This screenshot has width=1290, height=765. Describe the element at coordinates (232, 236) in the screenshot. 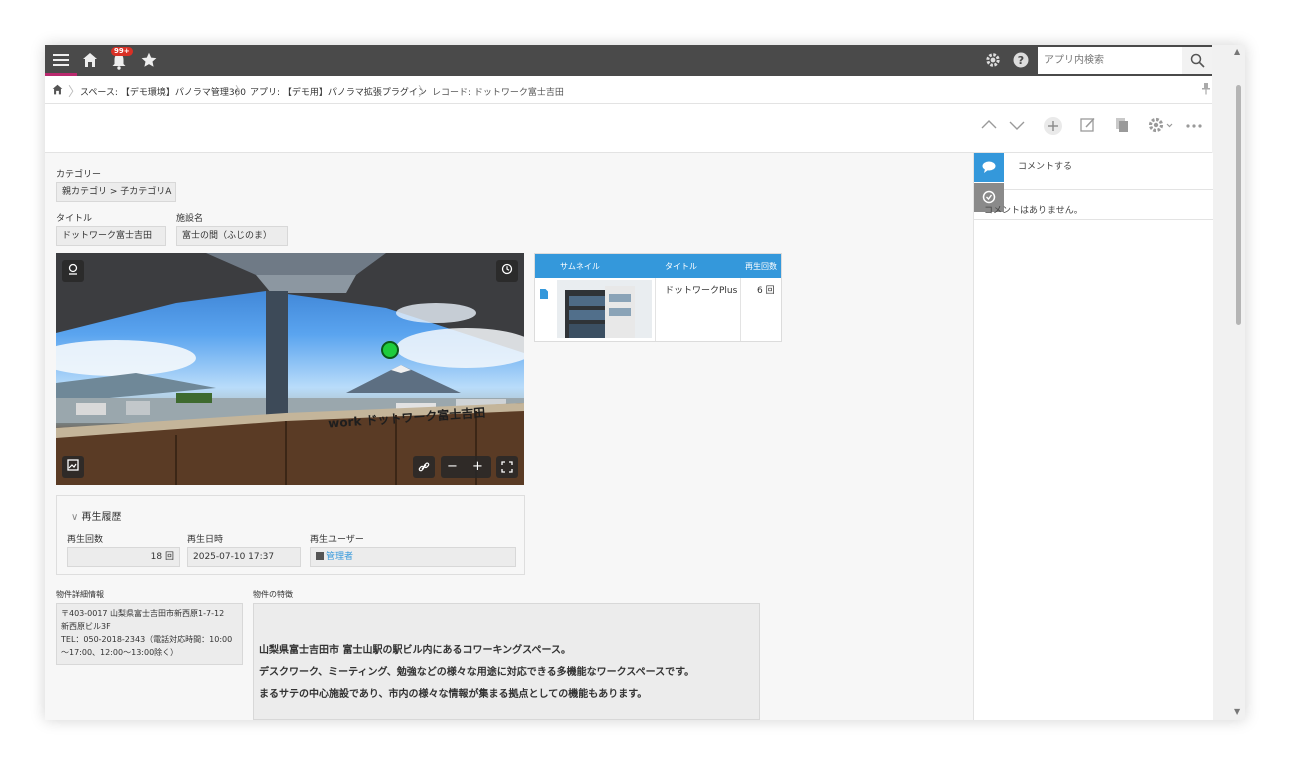

I see `facility-value: 富士の間（ふじのま）` at that location.